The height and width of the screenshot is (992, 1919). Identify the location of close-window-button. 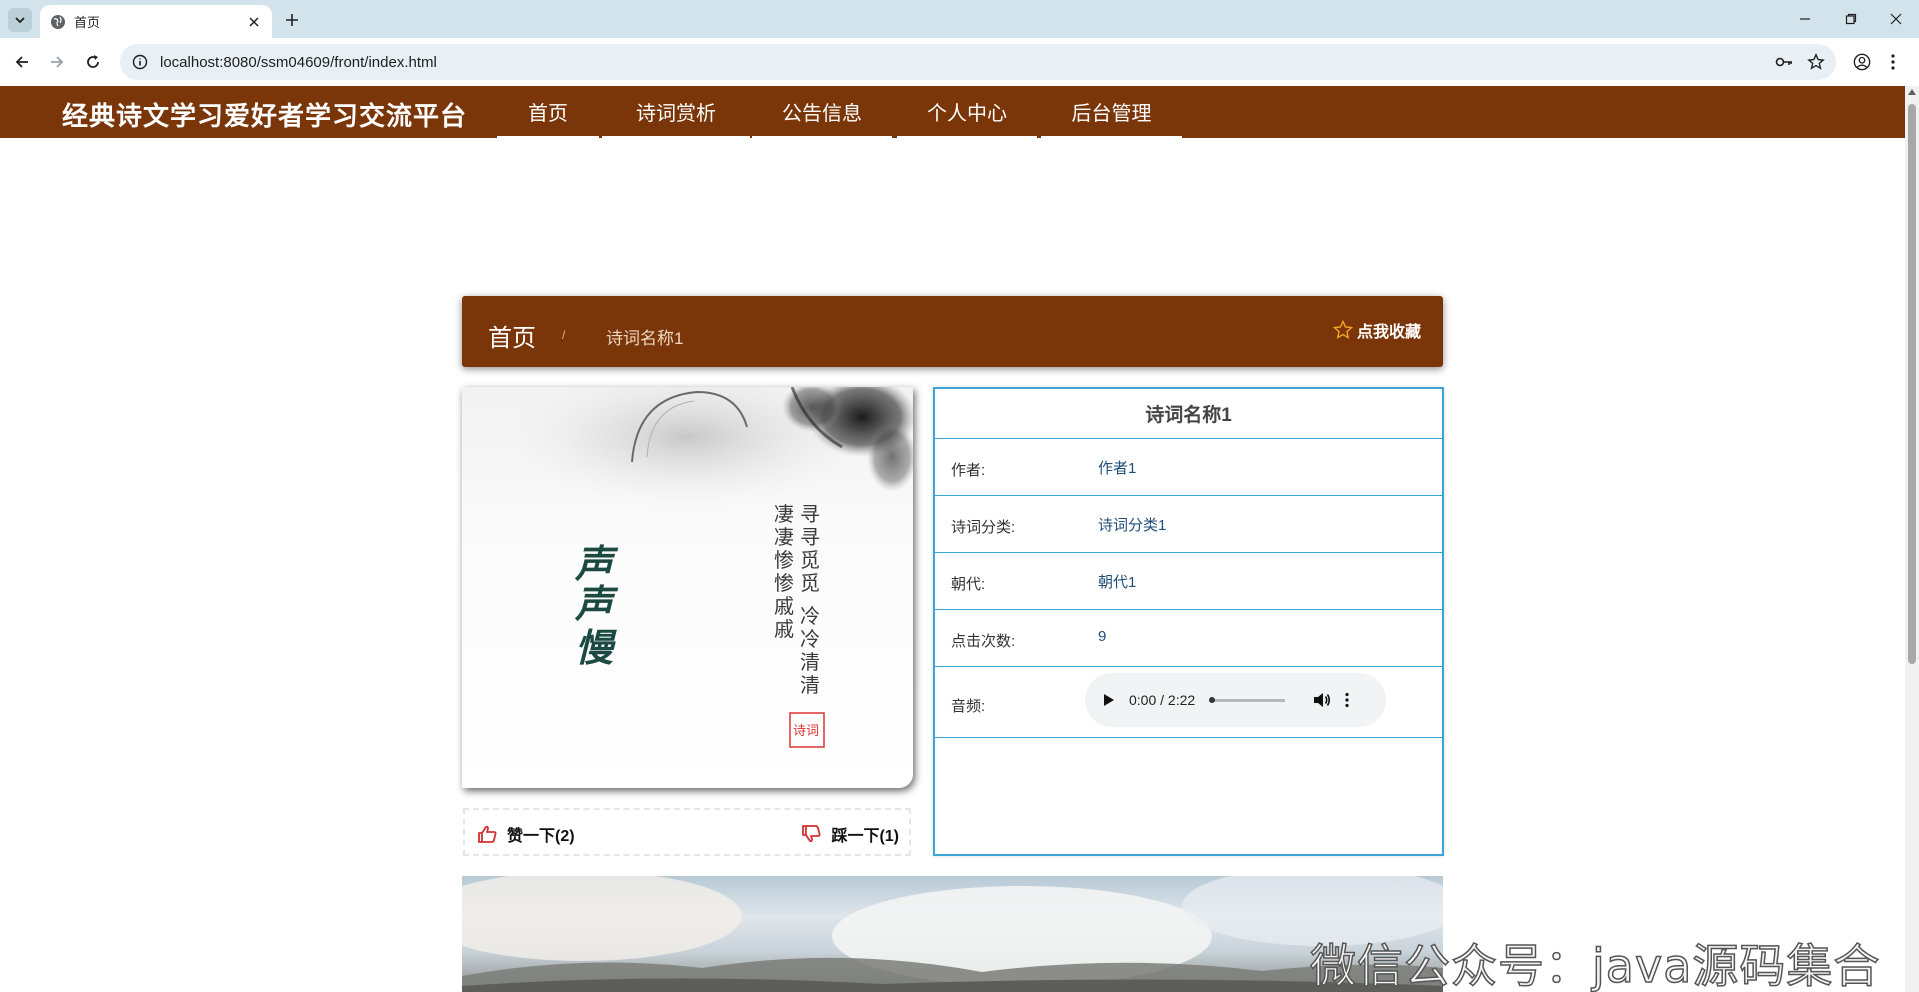
(1896, 19).